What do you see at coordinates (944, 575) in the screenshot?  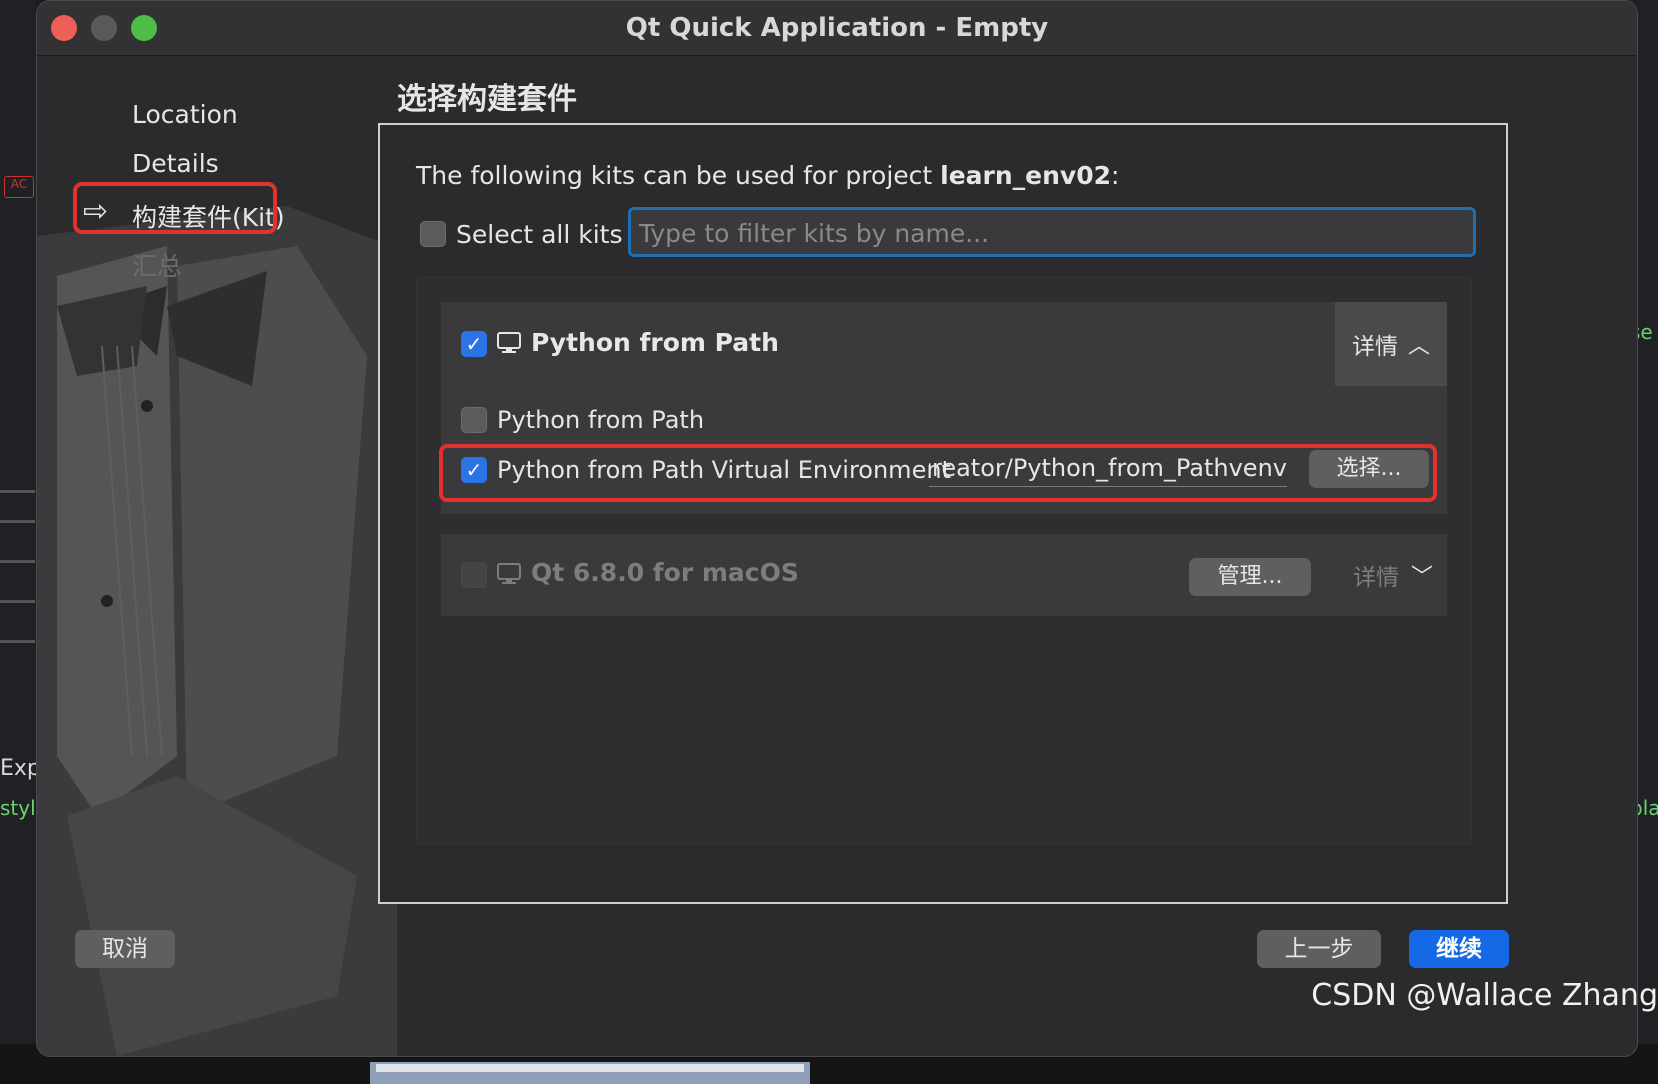 I see `kit-qt-macos: Qt 6.8.0 for macOS 管理... 详情 ﹀` at bounding box center [944, 575].